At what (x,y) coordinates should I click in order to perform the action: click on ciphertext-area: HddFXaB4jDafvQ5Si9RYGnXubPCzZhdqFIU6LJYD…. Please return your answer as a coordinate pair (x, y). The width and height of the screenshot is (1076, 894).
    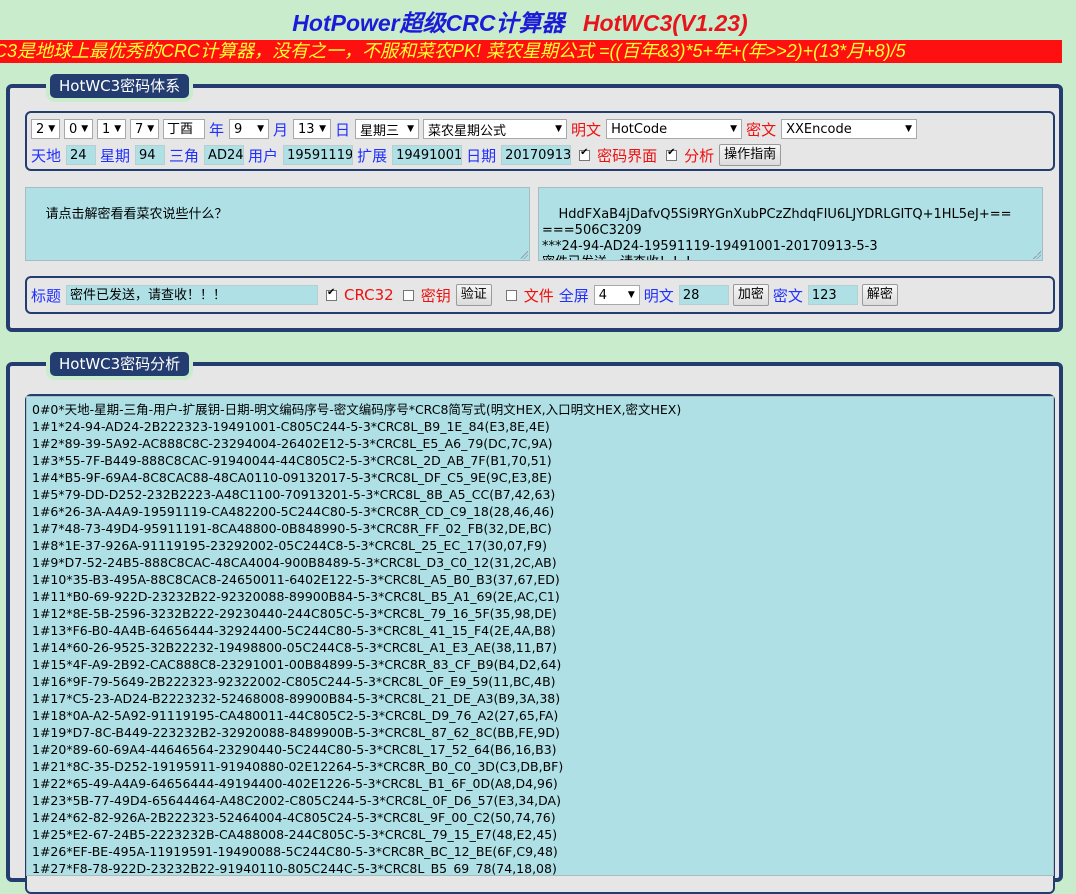
    Looking at the image, I should click on (790, 224).